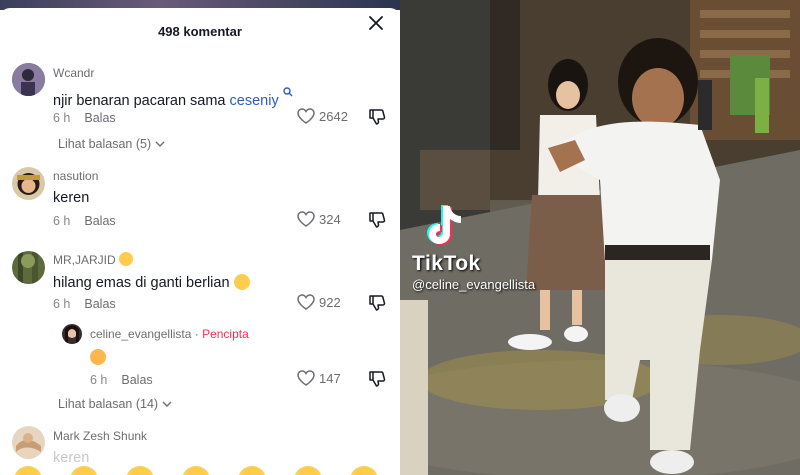 The height and width of the screenshot is (475, 800). Describe the element at coordinates (98, 357) in the screenshot. I see `worried-emoji-icon` at that location.